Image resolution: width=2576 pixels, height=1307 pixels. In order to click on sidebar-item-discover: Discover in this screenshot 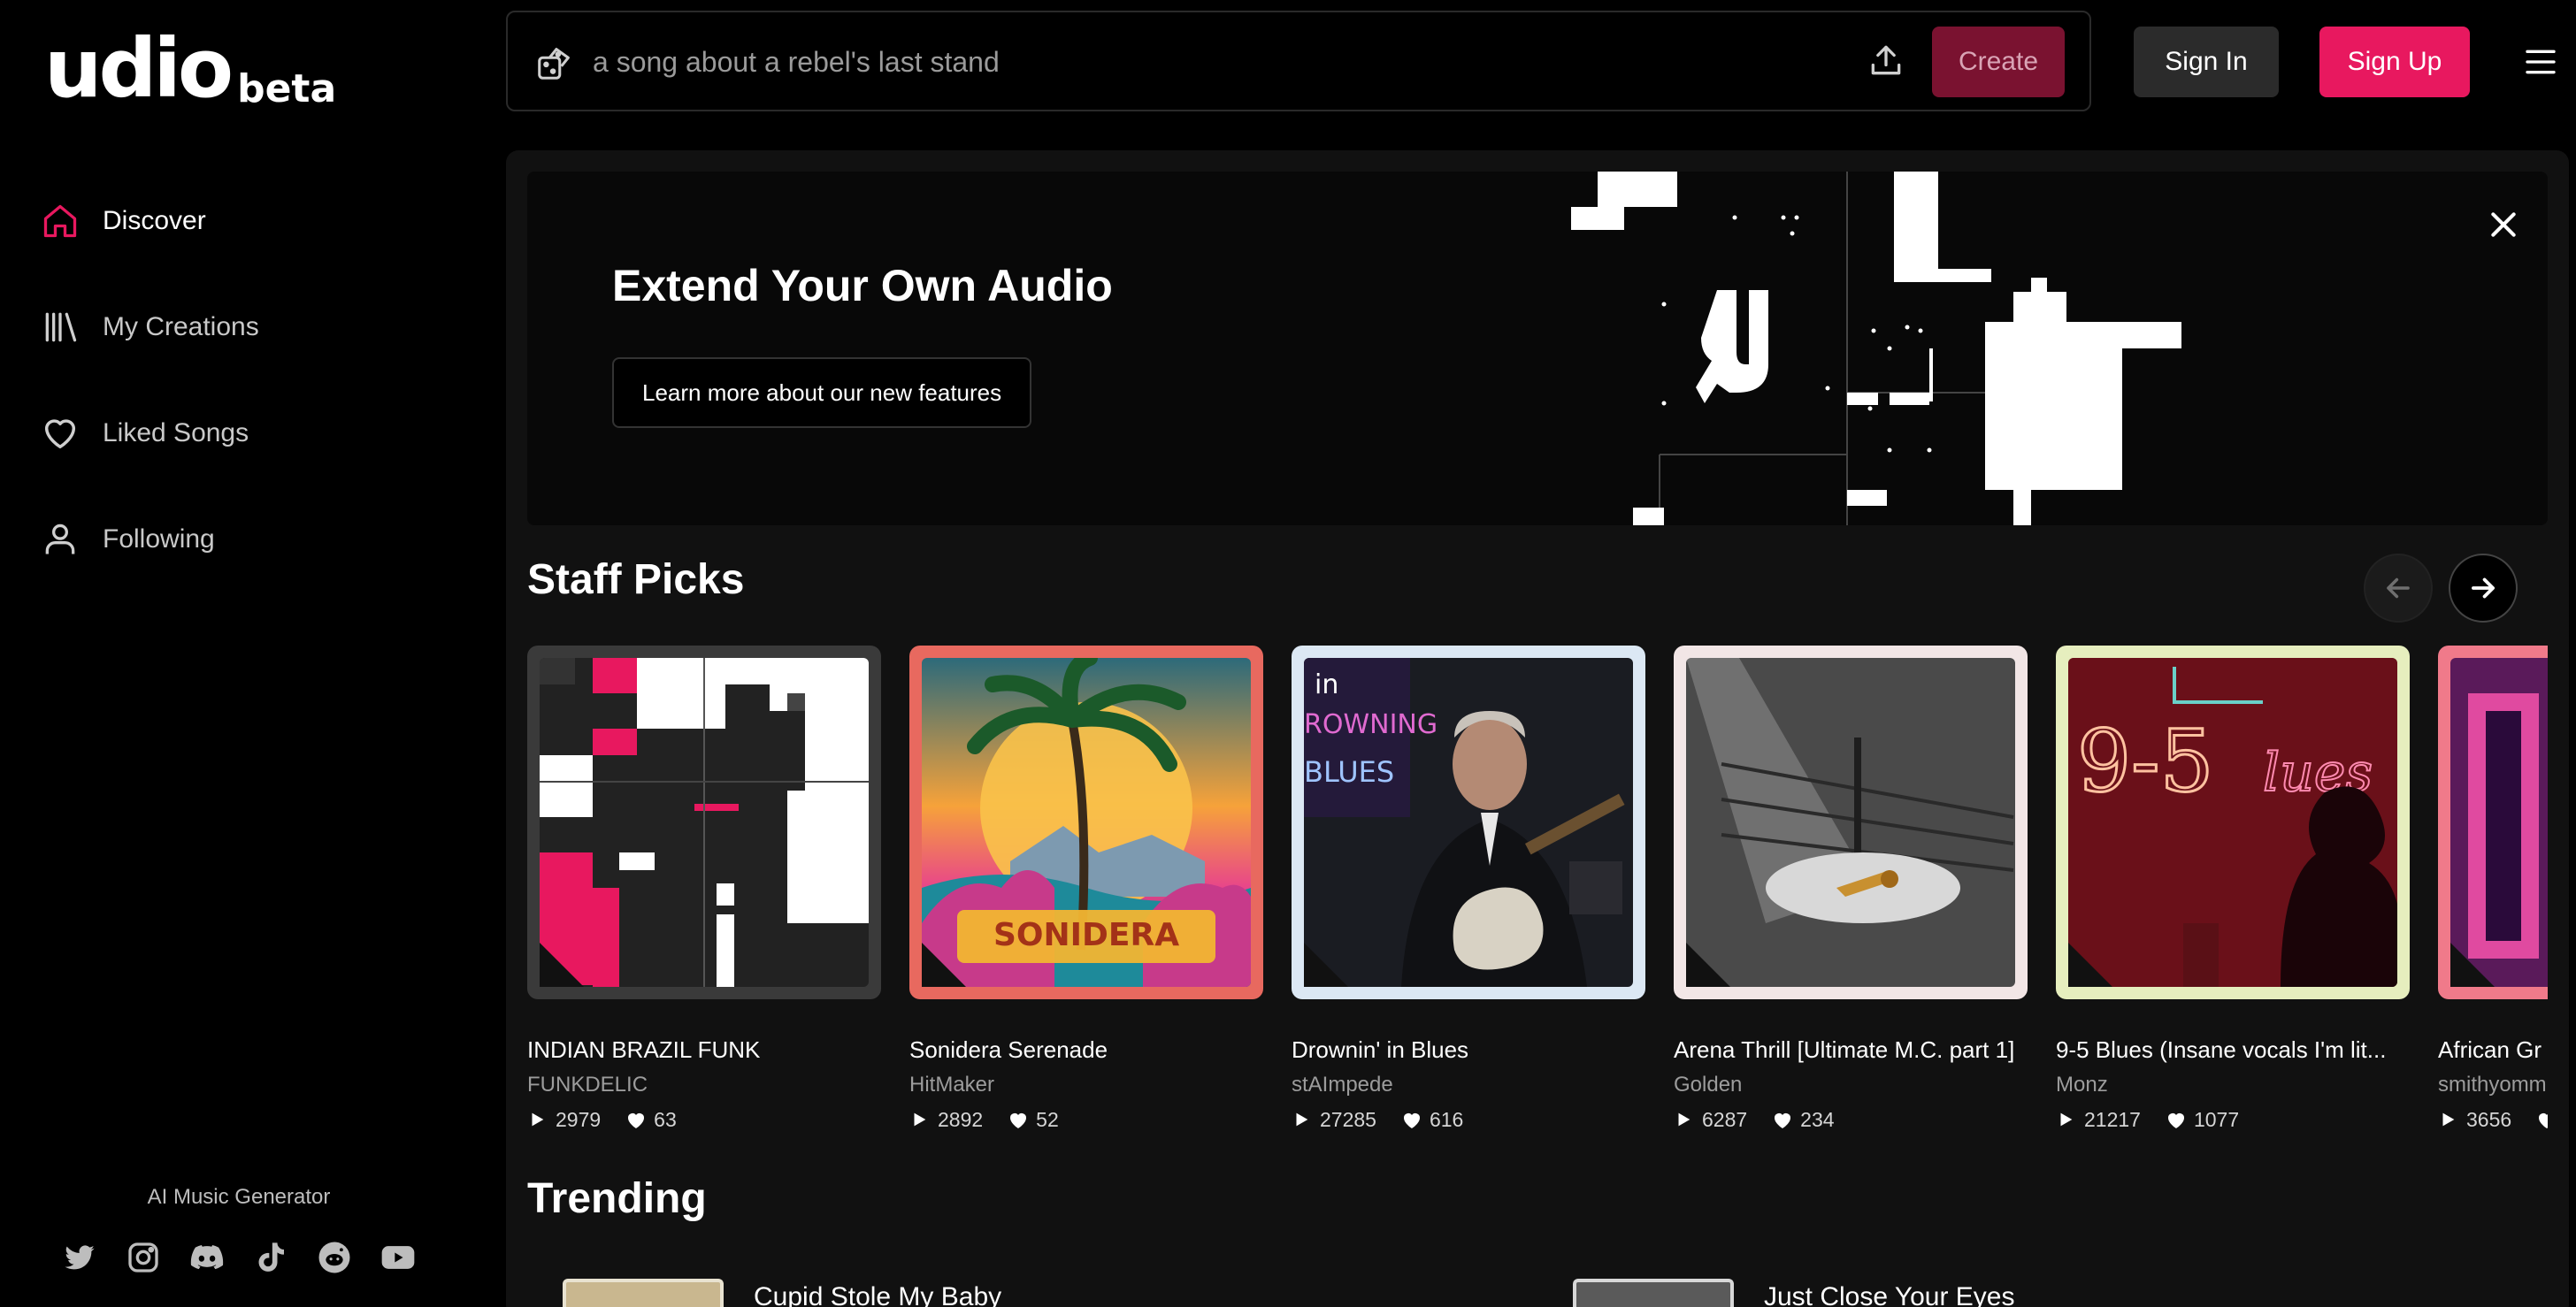, I will do `click(260, 221)`.